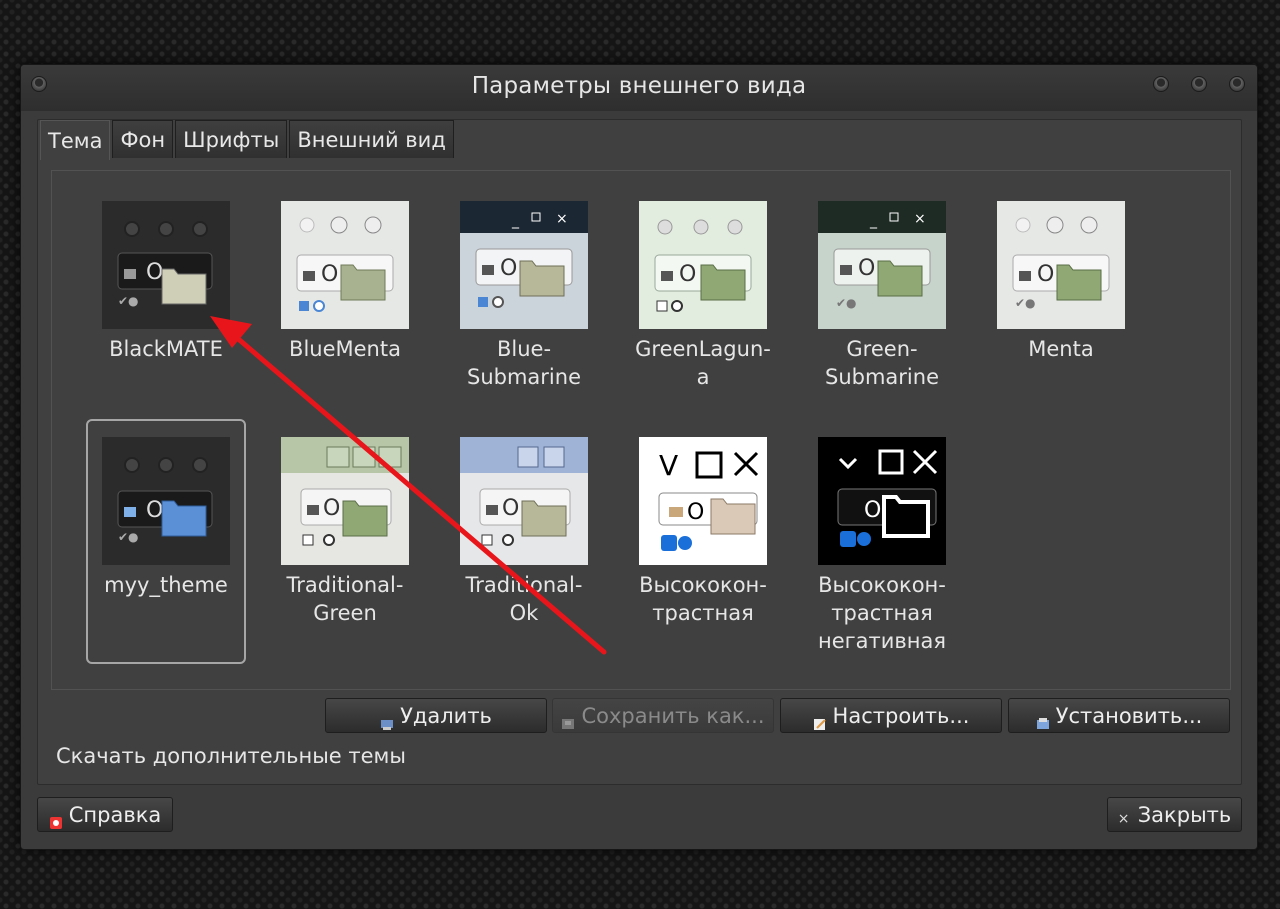 This screenshot has width=1280, height=909. What do you see at coordinates (1061, 349) in the screenshot?
I see `theme-label: Menta` at bounding box center [1061, 349].